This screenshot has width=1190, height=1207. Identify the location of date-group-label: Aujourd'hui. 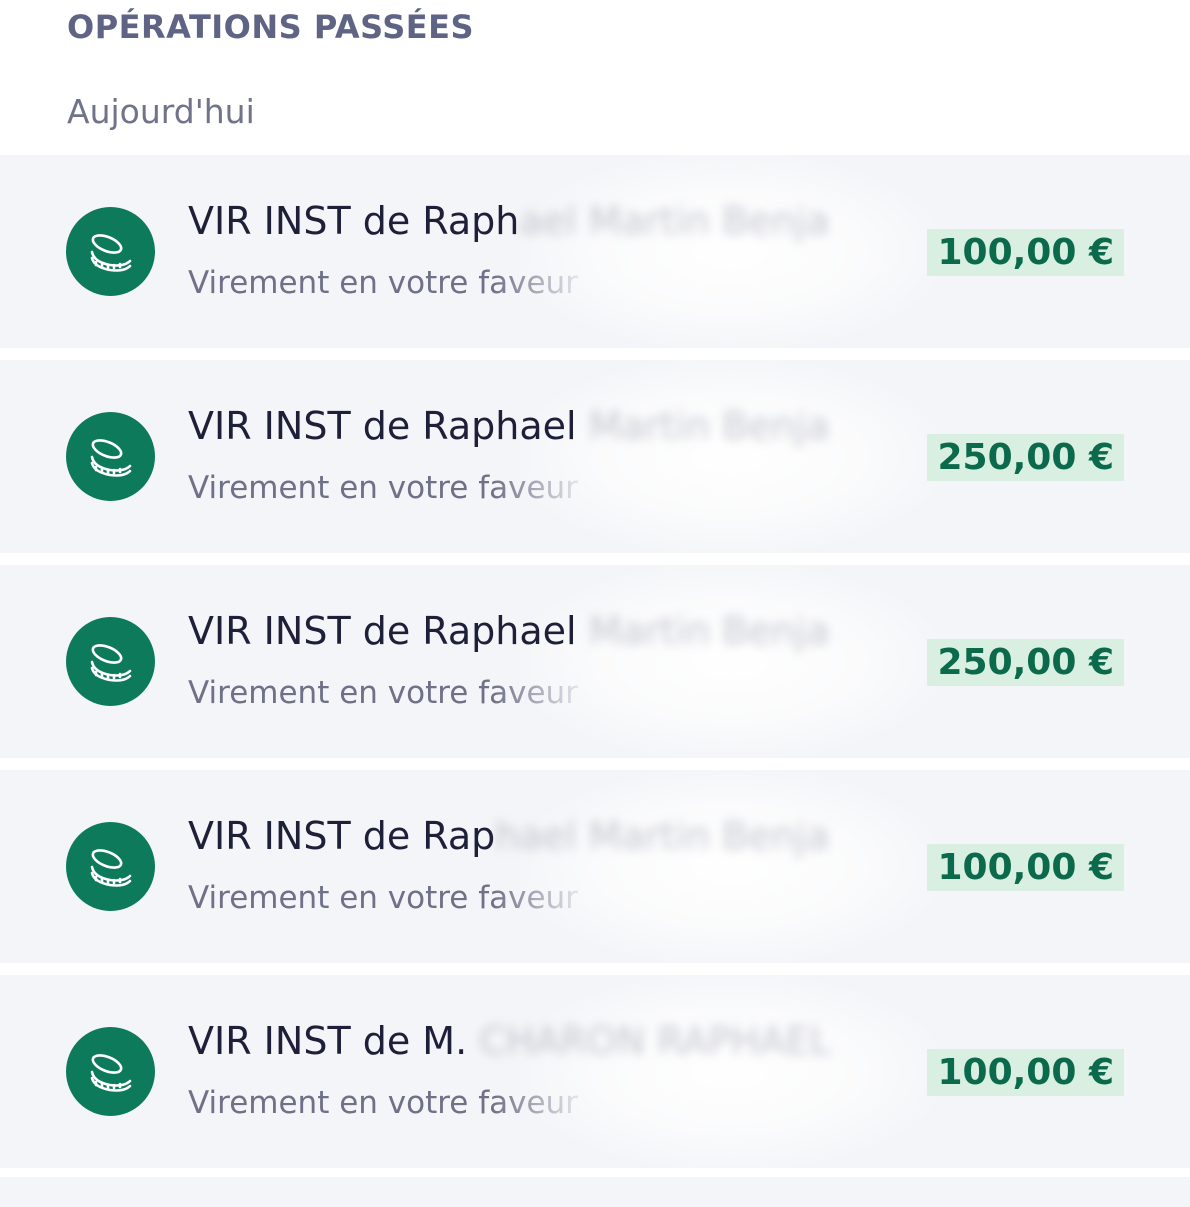
(161, 111).